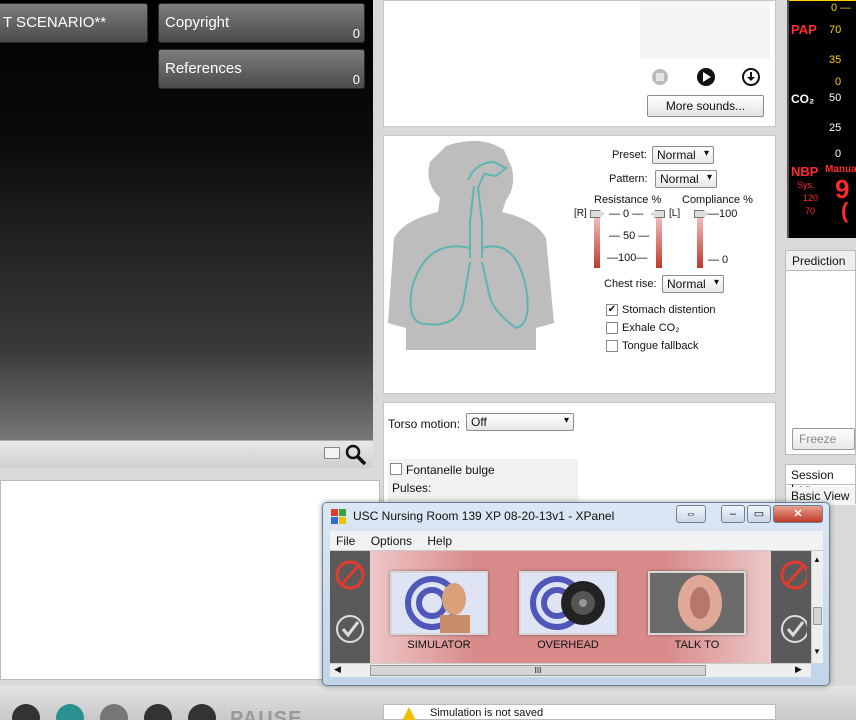 The width and height of the screenshot is (856, 720). What do you see at coordinates (723, 214) in the screenshot?
I see `compliance-tick-100: —100` at bounding box center [723, 214].